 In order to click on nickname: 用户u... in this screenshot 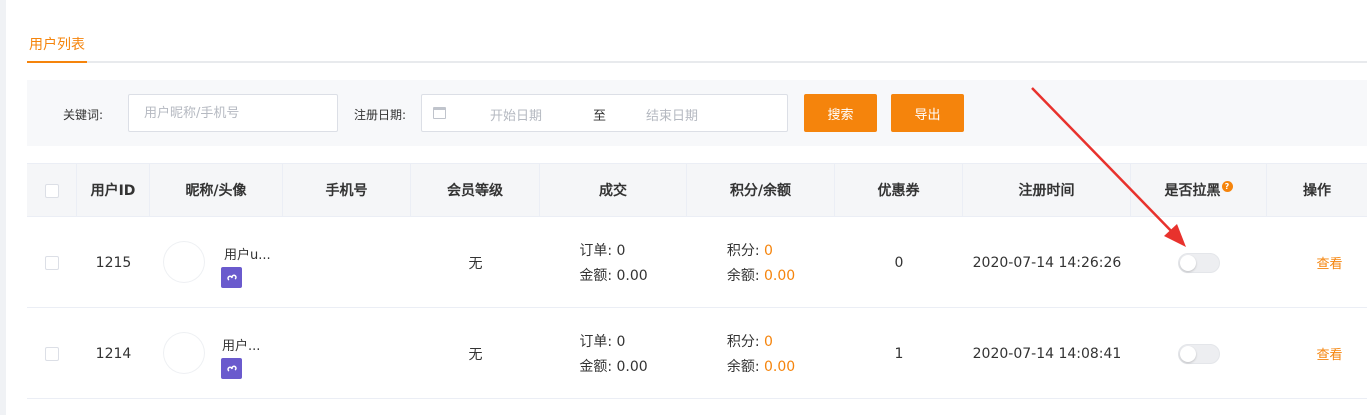, I will do `click(247, 255)`.